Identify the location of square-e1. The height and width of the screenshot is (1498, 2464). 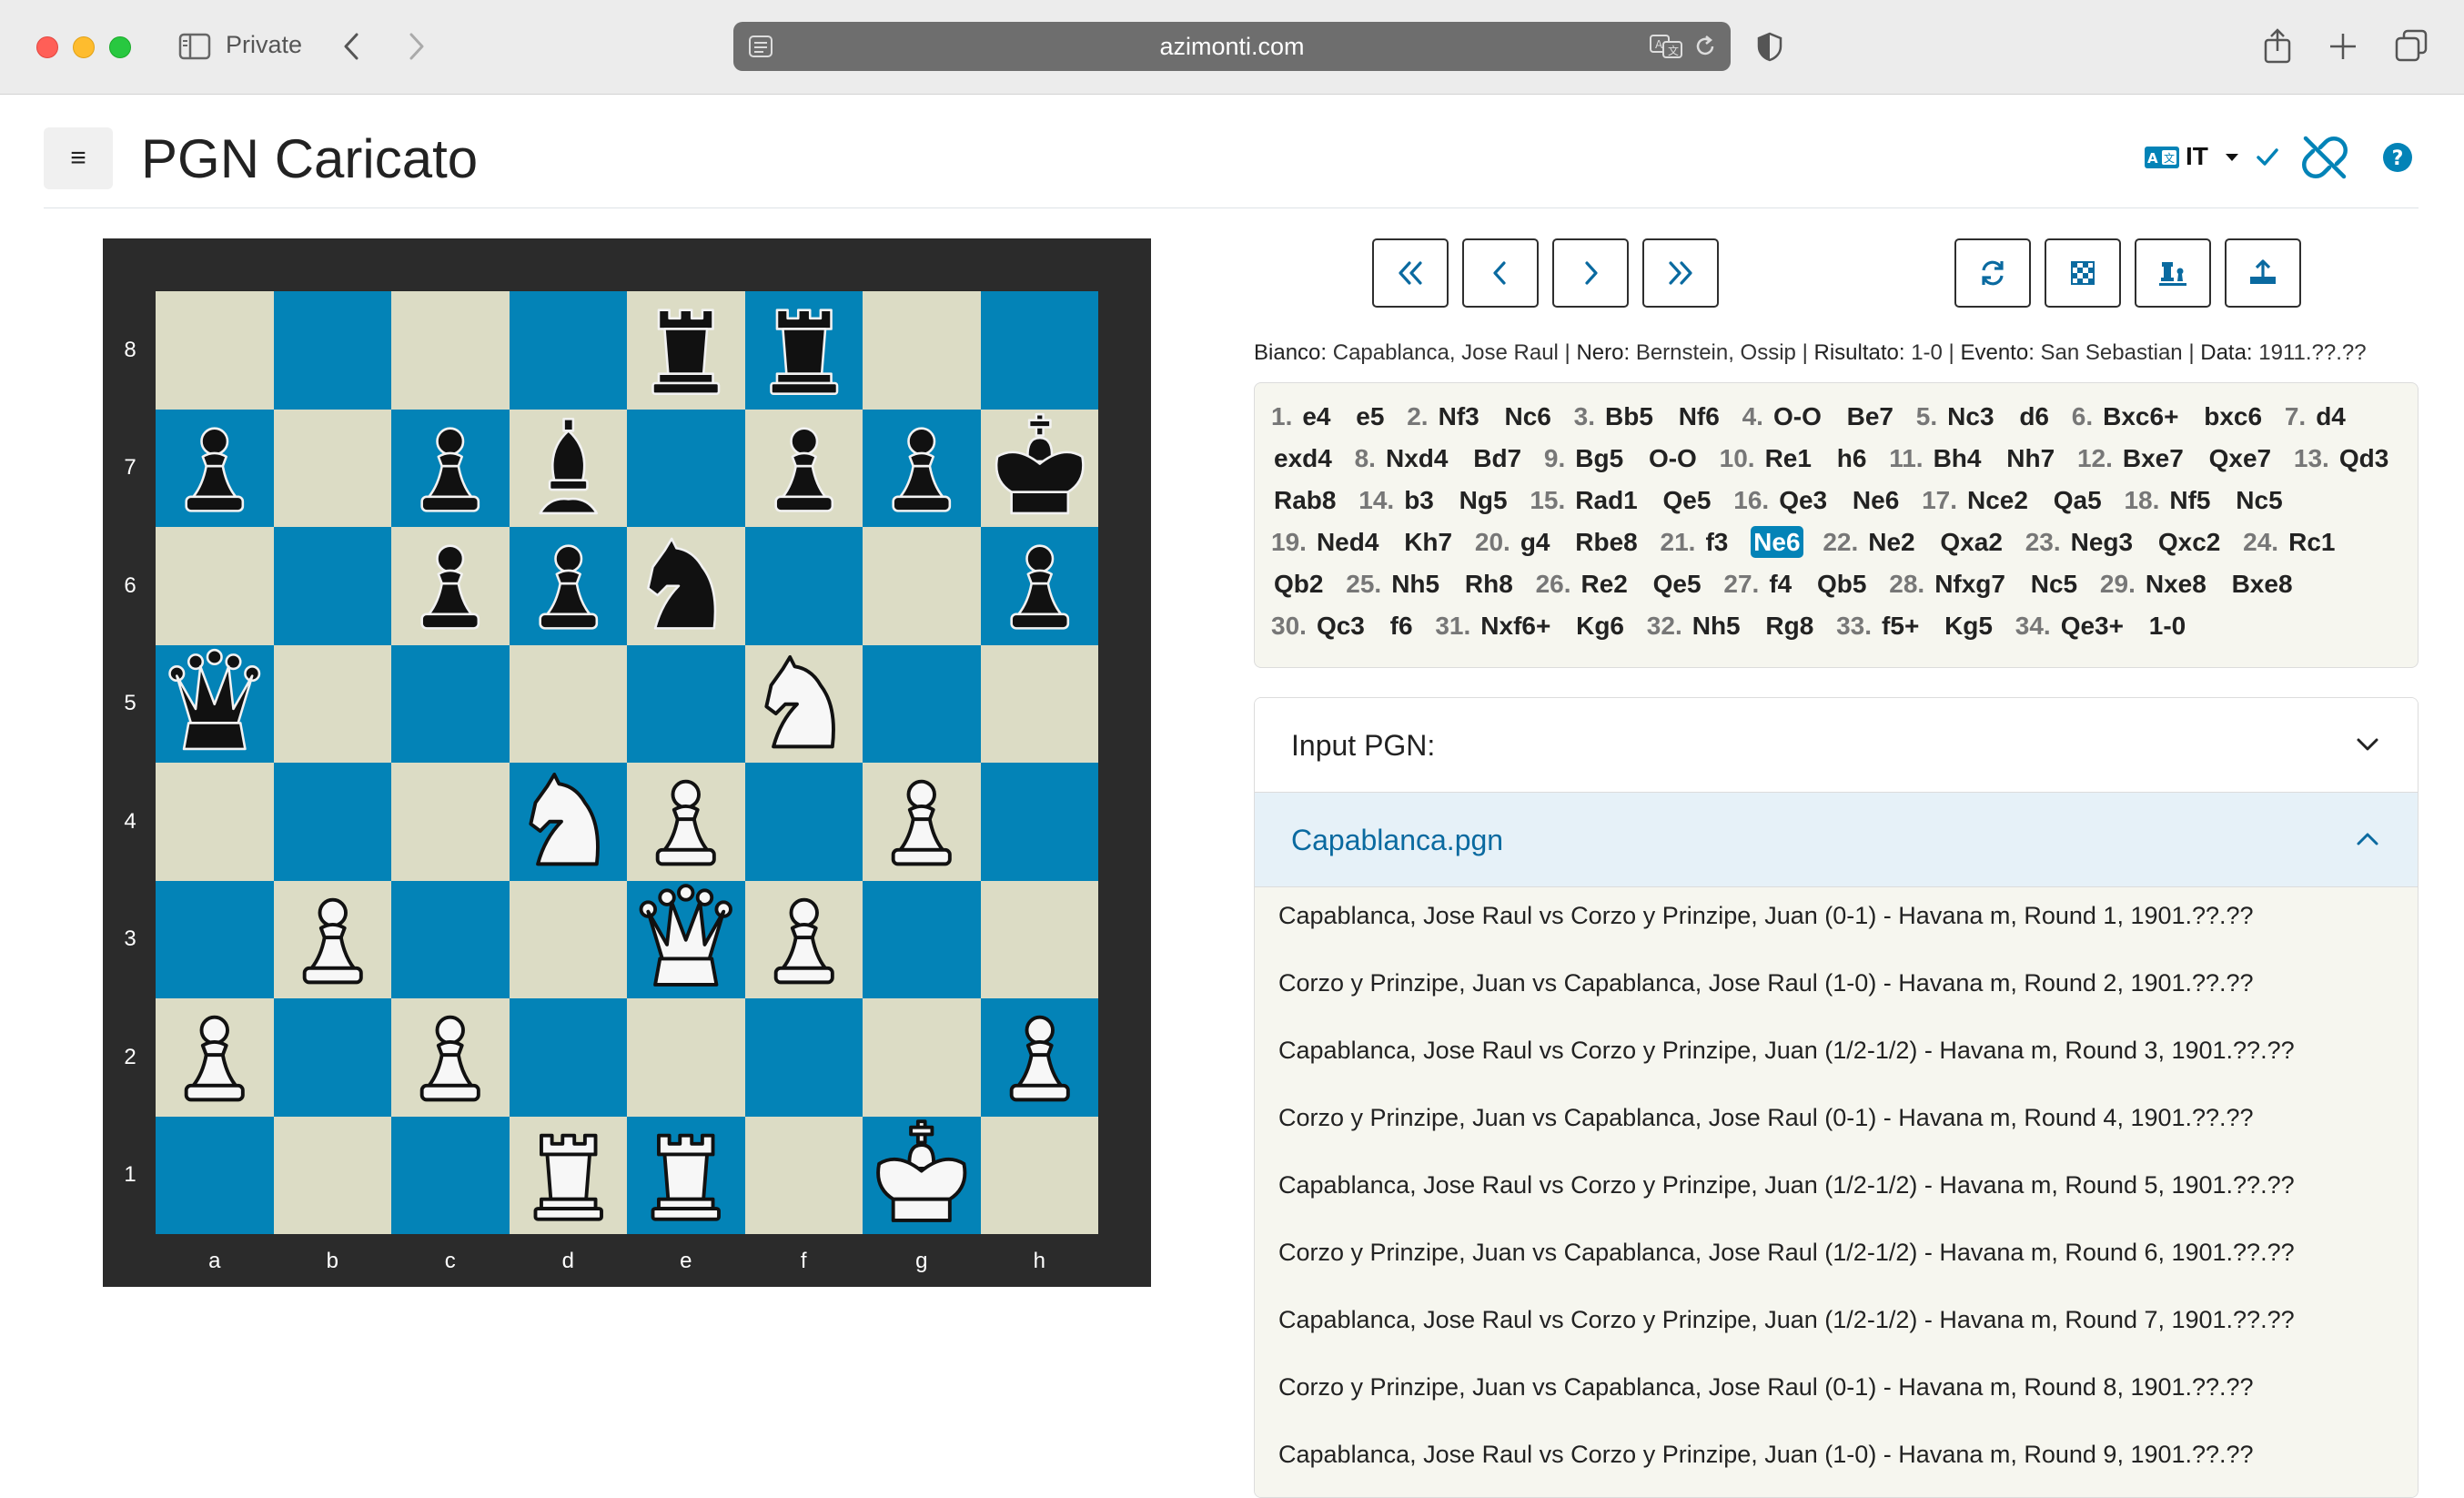
(686, 1175).